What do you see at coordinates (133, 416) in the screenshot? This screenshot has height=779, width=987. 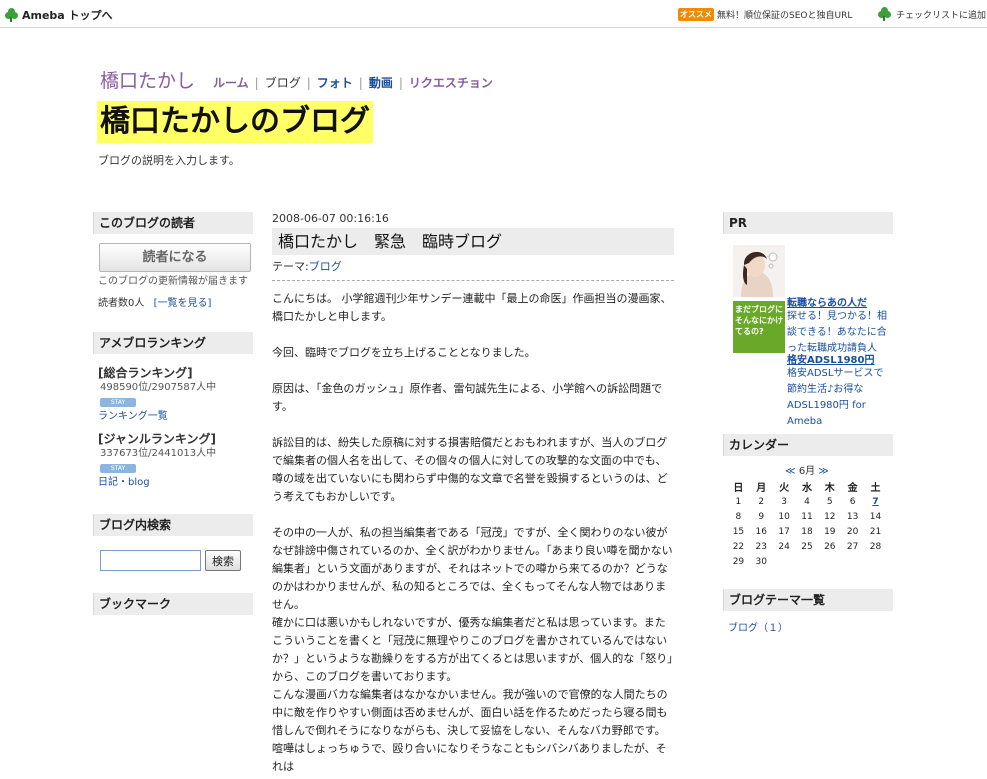 I see `ranking-list-link: ランキング一覧` at bounding box center [133, 416].